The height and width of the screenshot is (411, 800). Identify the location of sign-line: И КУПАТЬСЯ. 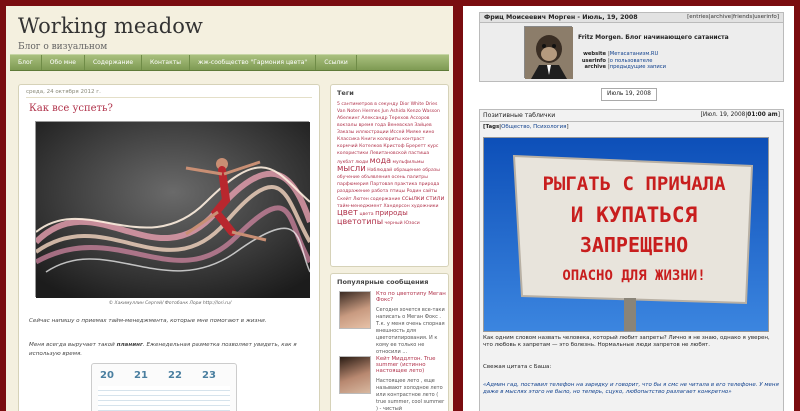
(634, 215).